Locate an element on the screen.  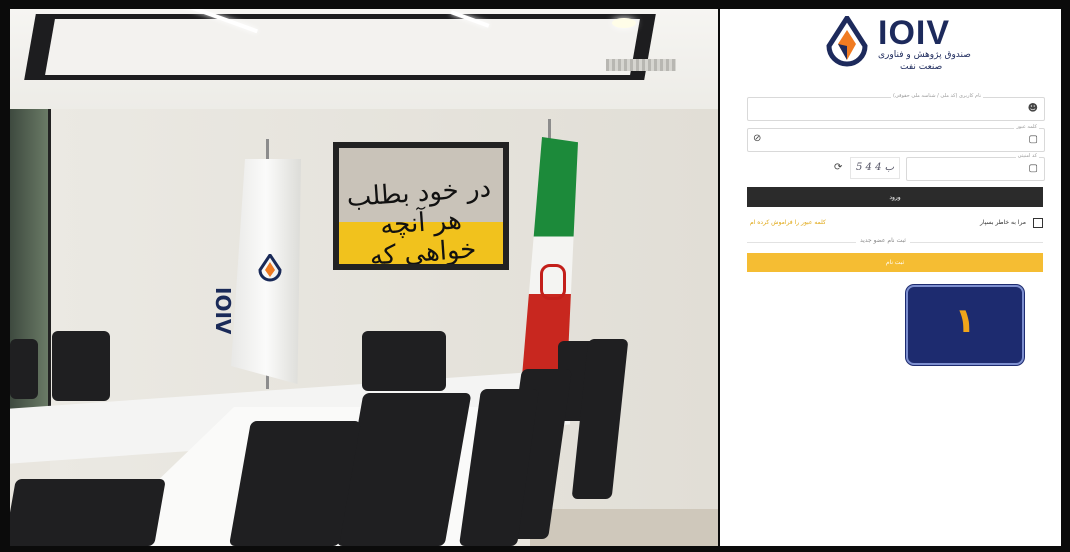
calligraphy-painting: در خود بطلب هر آنچه خواهی که تویی is located at coordinates (421, 206).